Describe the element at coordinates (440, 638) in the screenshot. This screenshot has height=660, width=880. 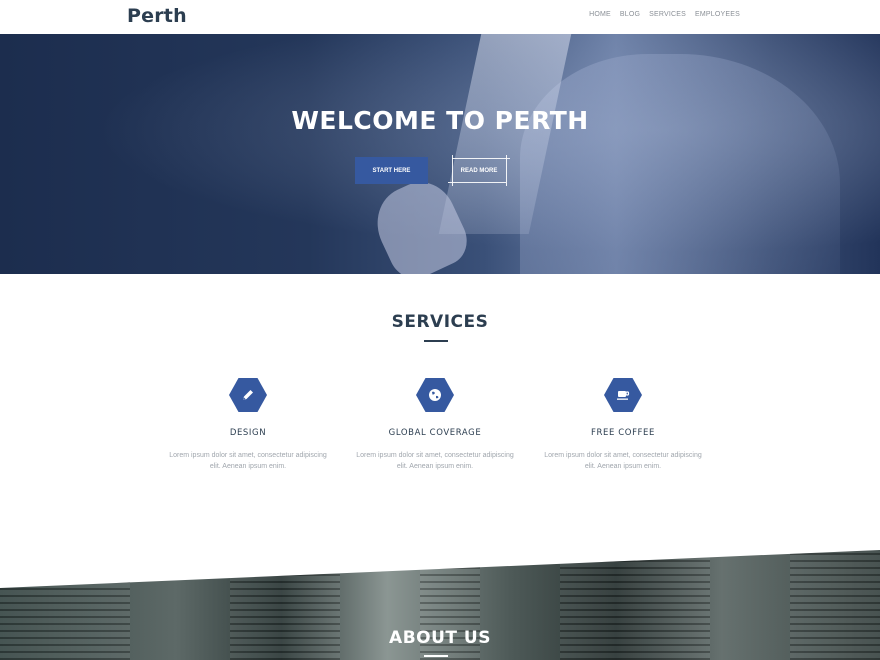
I see `about-heading: ABOUT US` at that location.